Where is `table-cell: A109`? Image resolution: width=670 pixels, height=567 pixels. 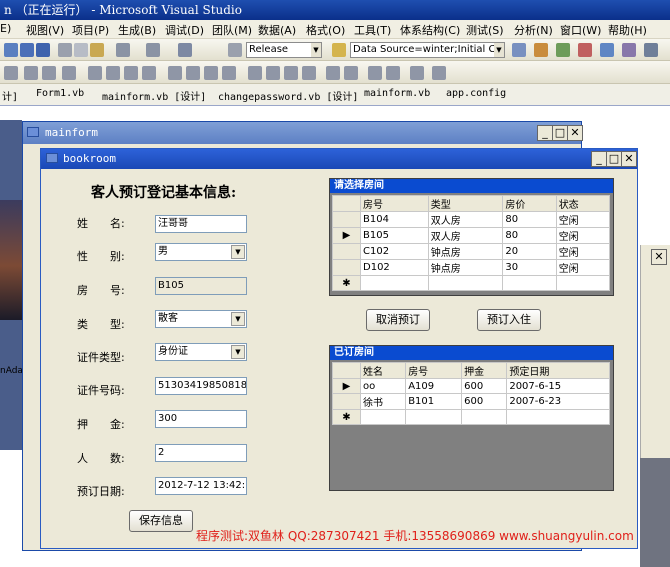 table-cell: A109 is located at coordinates (434, 386).